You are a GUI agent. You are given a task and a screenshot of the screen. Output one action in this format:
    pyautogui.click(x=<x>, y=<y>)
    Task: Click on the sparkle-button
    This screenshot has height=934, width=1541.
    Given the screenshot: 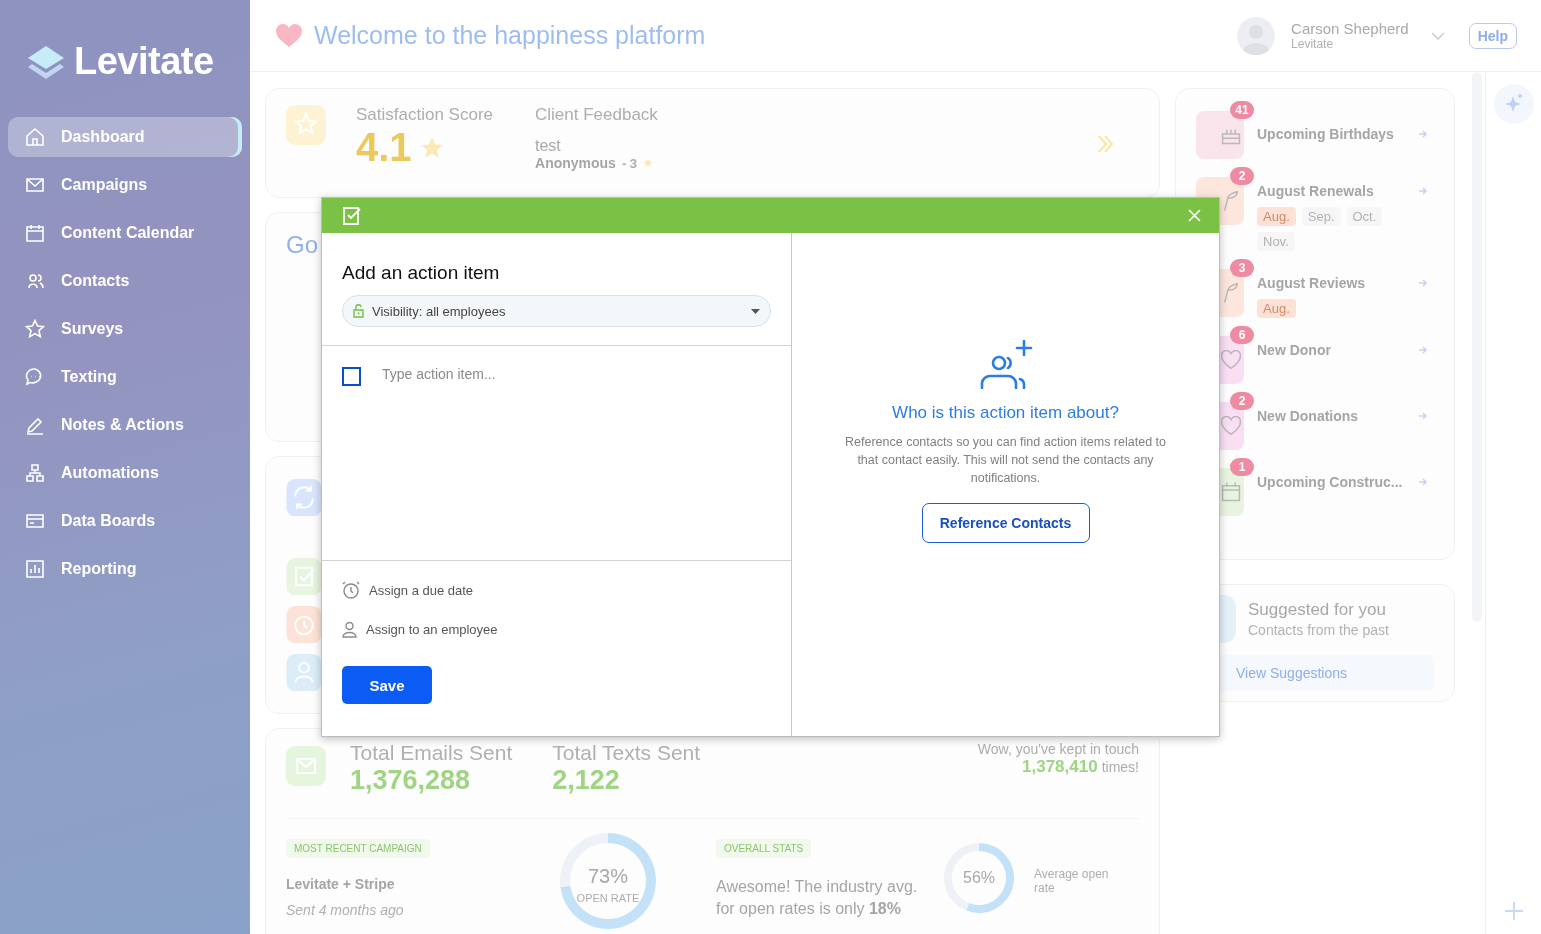 What is the action you would take?
    pyautogui.click(x=1513, y=104)
    